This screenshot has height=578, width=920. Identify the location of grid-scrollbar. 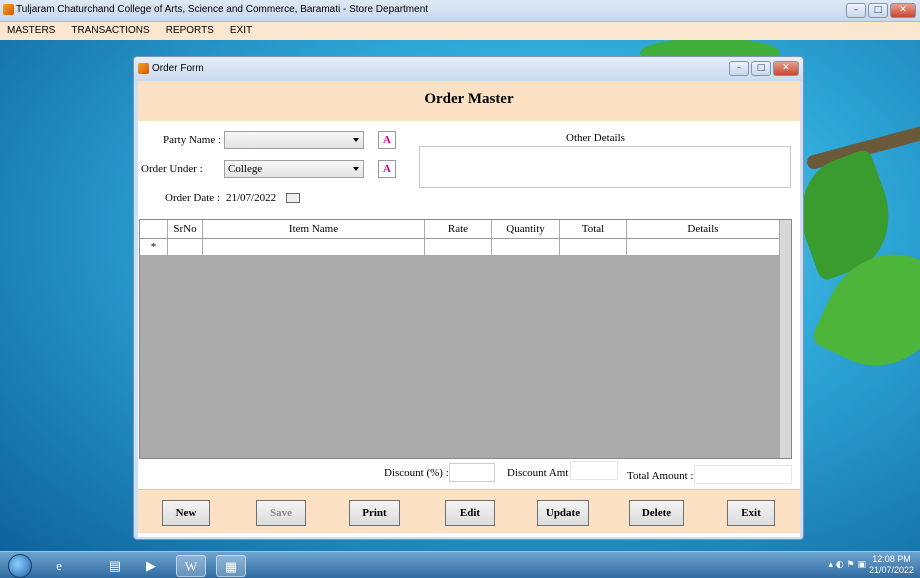
(785, 339).